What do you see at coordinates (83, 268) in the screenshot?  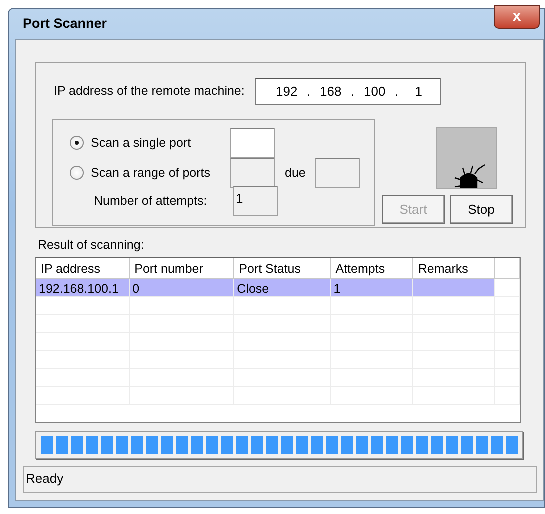 I see `column-header: IP address` at bounding box center [83, 268].